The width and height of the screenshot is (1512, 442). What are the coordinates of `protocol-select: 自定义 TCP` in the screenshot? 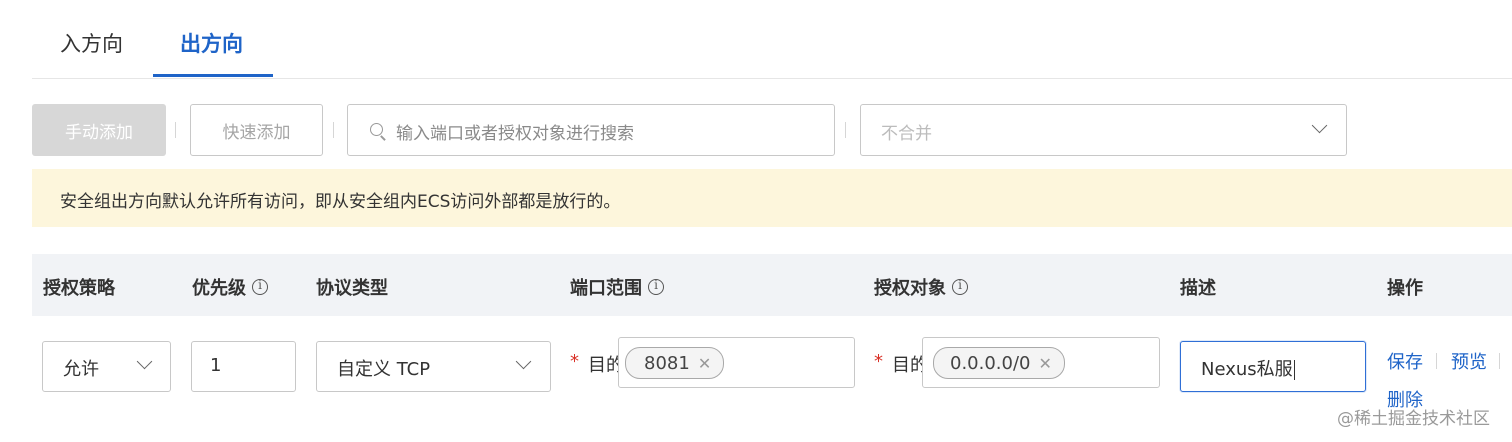 It's located at (433, 366).